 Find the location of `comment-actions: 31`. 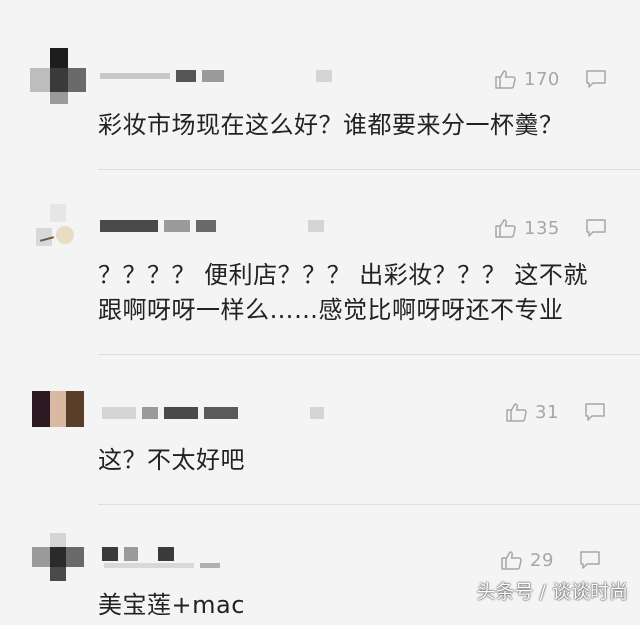

comment-actions: 31 is located at coordinates (556, 412).